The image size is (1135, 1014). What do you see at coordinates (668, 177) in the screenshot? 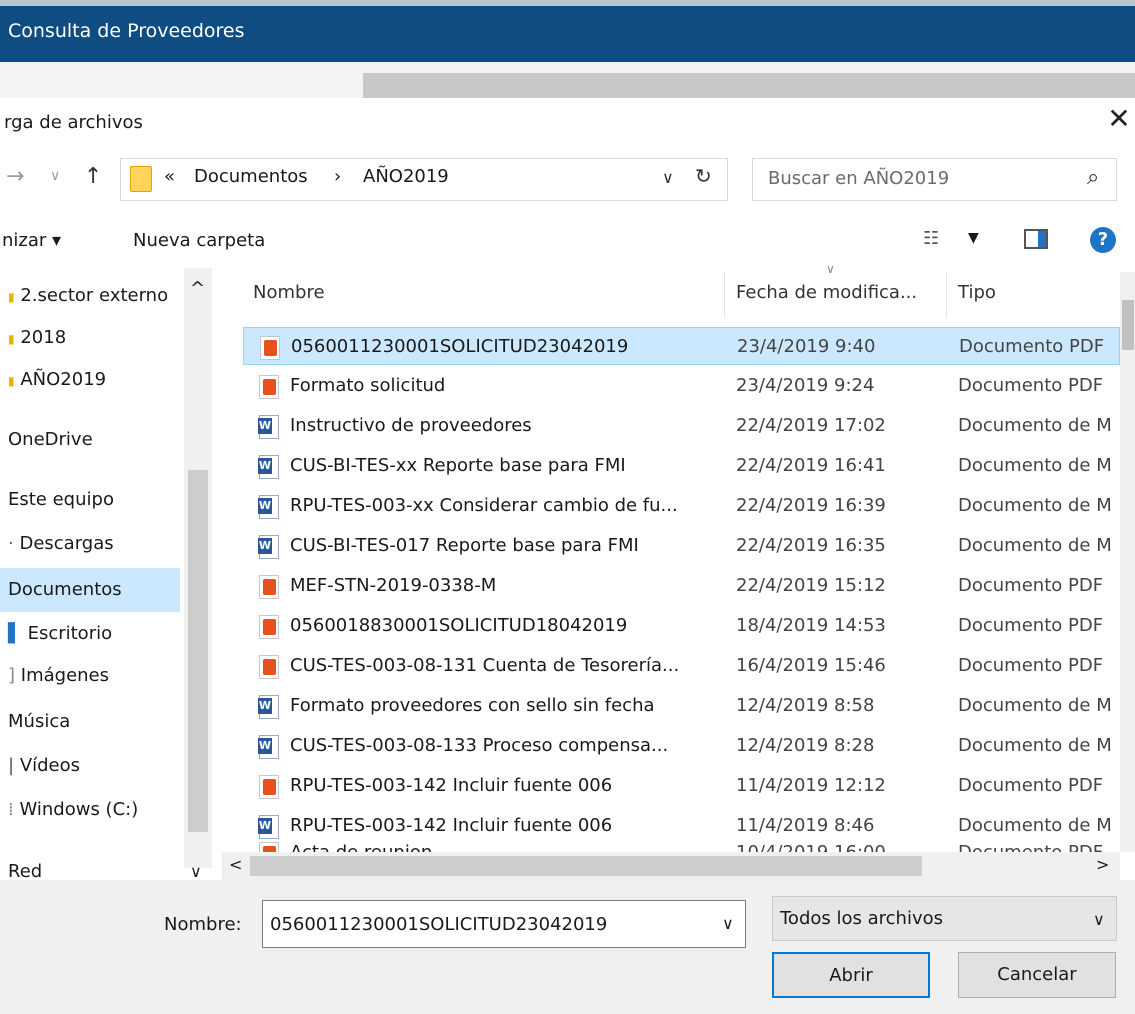
I see `address-dropdown-icon: ∨` at bounding box center [668, 177].